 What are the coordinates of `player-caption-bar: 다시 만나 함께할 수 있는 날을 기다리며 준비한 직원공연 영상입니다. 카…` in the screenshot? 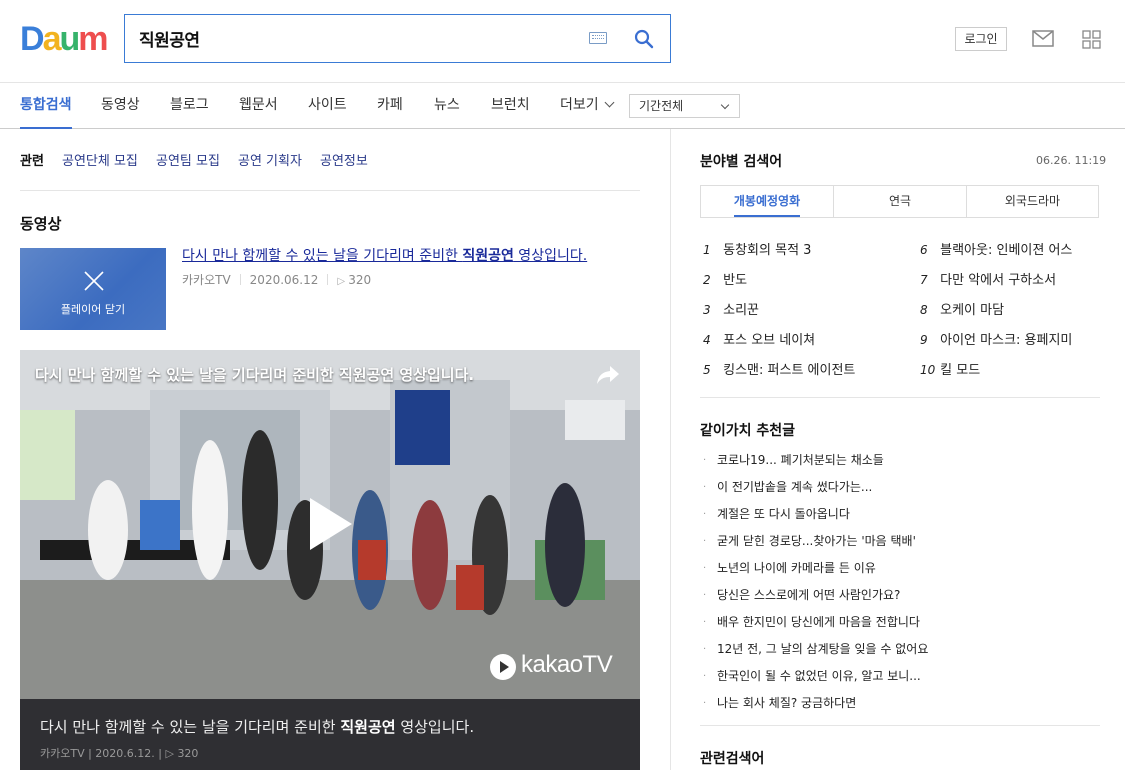 It's located at (330, 734).